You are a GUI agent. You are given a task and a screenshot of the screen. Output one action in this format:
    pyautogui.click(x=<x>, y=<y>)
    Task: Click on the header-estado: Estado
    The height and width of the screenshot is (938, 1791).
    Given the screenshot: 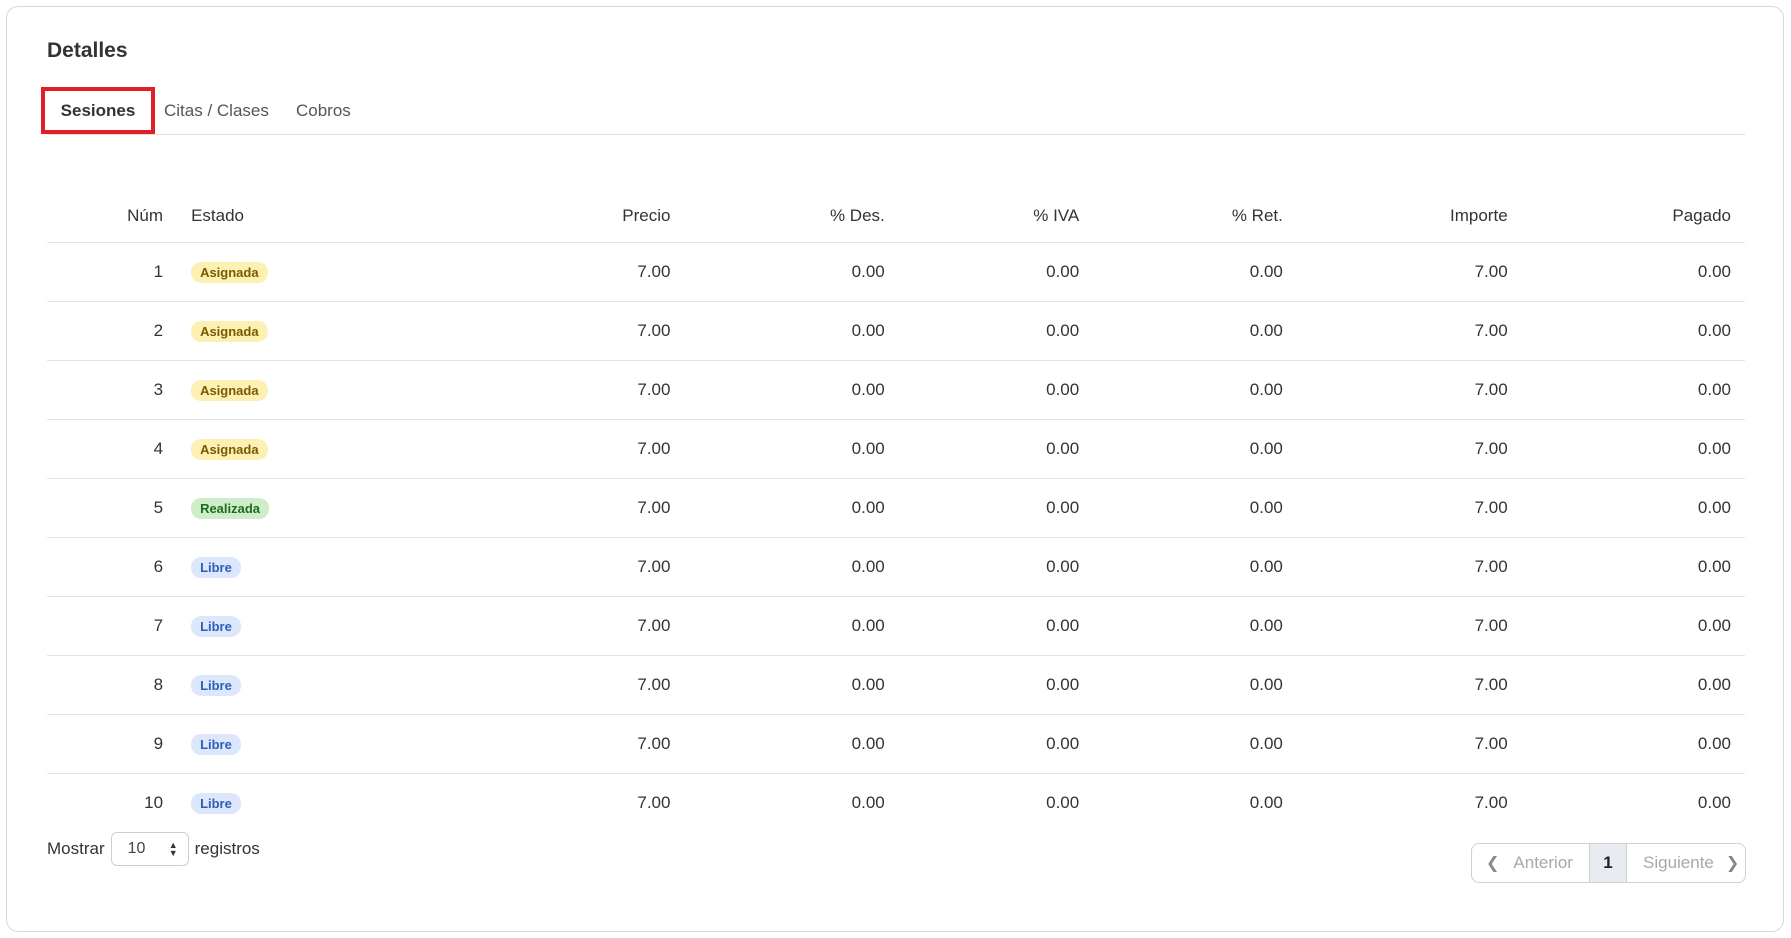 What is the action you would take?
    pyautogui.click(x=316, y=216)
    